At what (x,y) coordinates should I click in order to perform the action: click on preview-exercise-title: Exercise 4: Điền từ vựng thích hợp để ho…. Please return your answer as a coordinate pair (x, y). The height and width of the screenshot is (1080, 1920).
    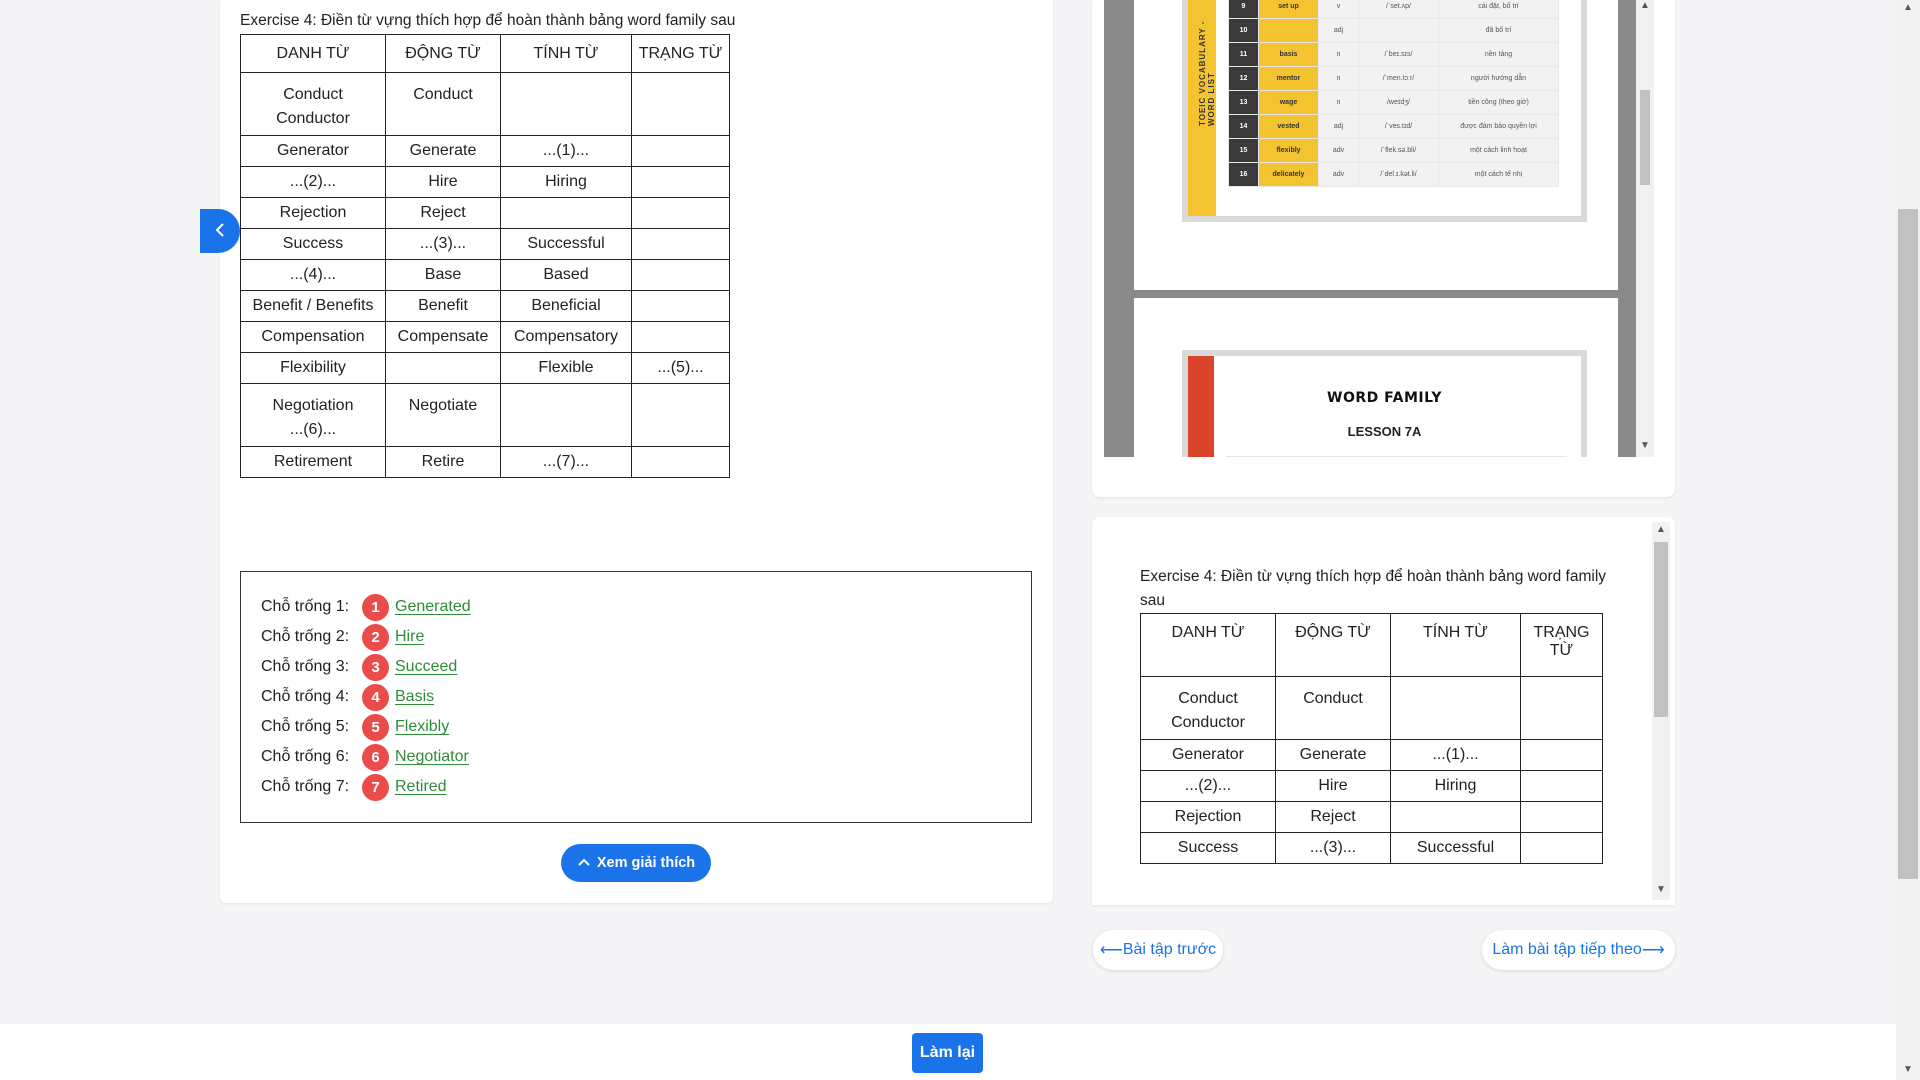
    Looking at the image, I should click on (1373, 588).